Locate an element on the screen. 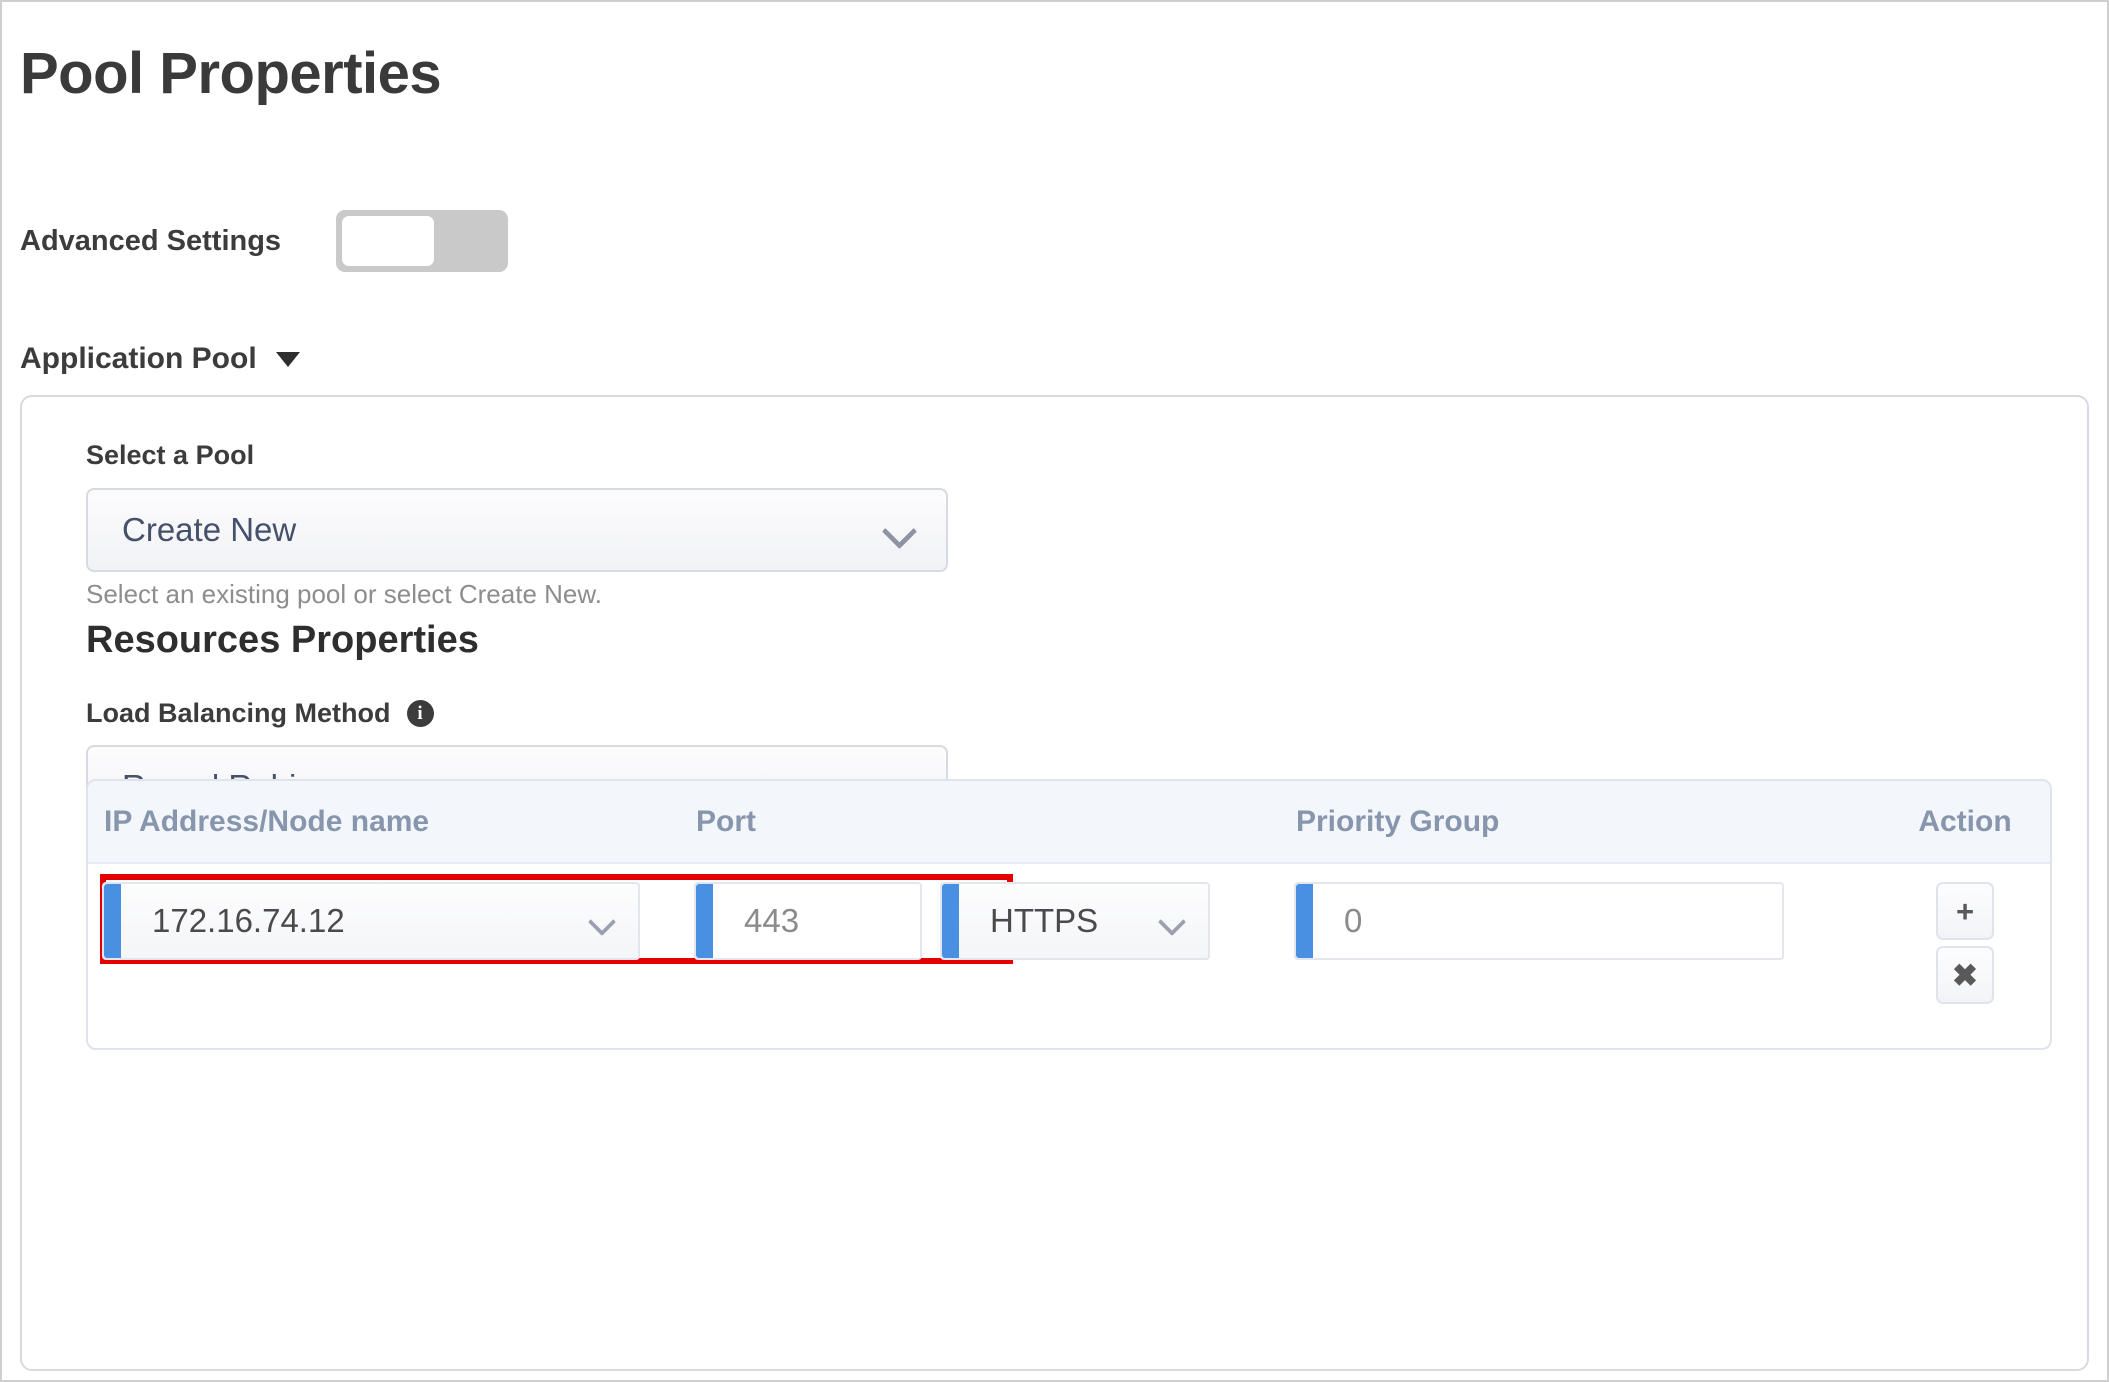  page-title: Pool Properties is located at coordinates (231, 73).